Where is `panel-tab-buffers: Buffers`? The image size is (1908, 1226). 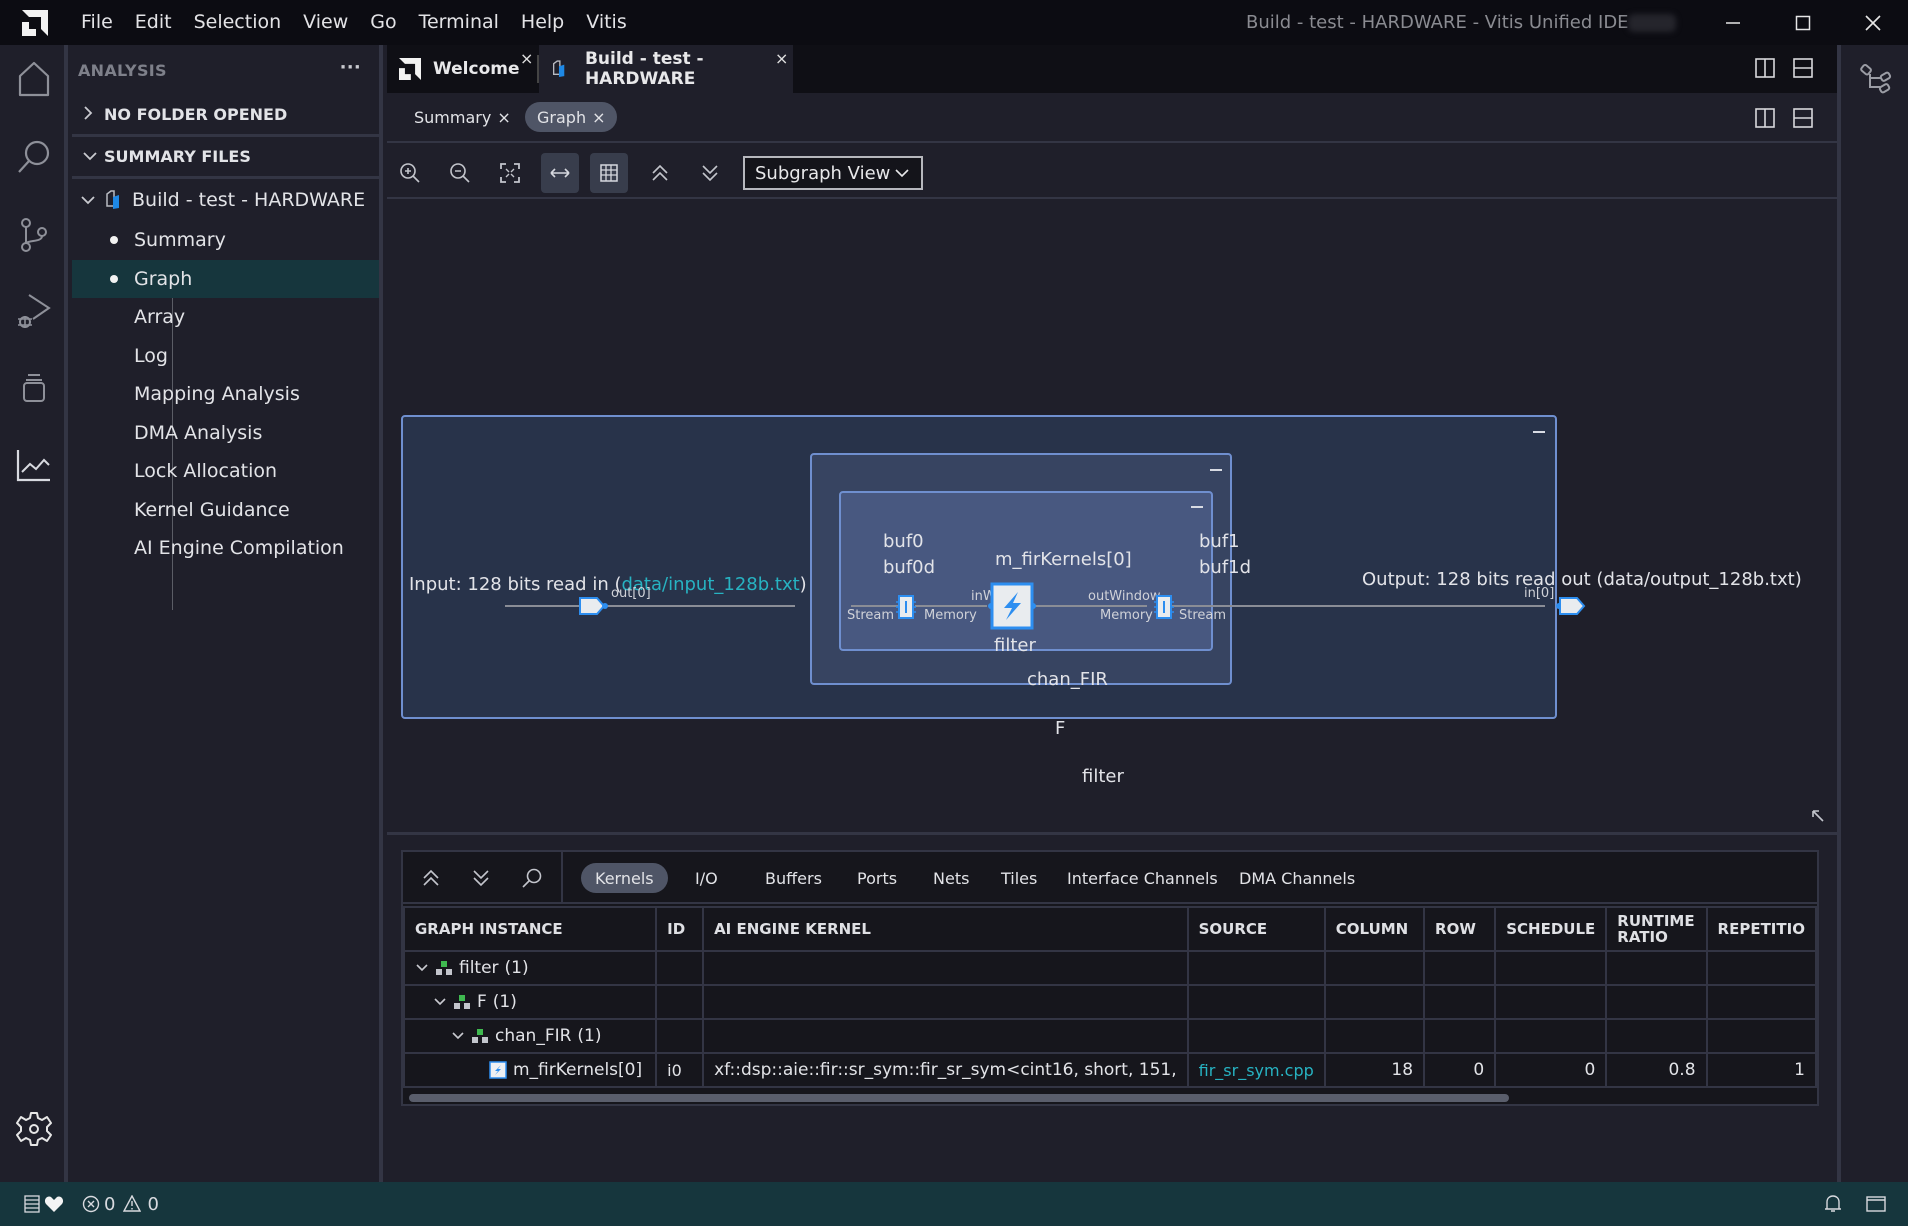 panel-tab-buffers: Buffers is located at coordinates (793, 878).